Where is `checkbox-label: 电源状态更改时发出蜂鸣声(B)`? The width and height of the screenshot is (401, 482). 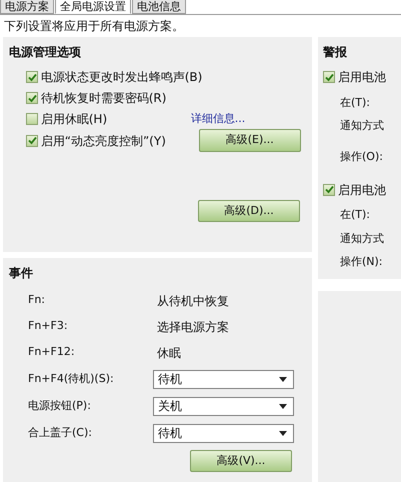
checkbox-label: 电源状态更改时发出蜂鸣声(B) is located at coordinates (121, 77).